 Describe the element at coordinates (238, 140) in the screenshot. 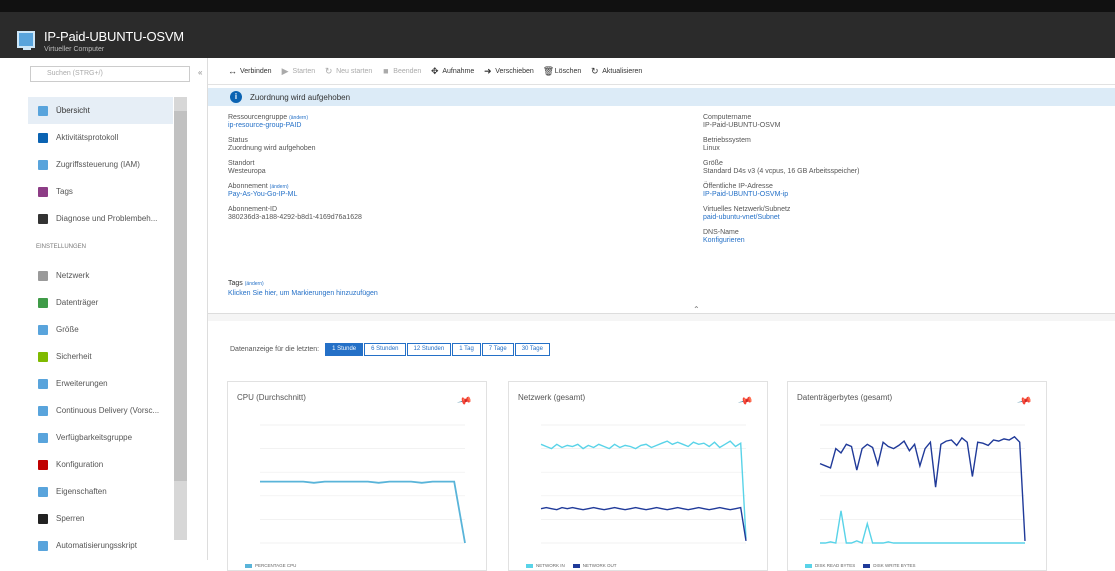

I see `essentials-field-label: Status` at that location.